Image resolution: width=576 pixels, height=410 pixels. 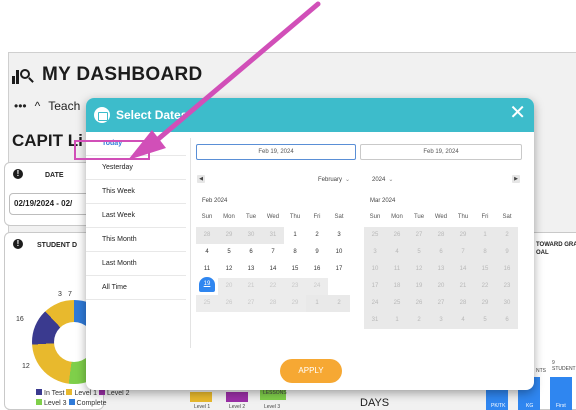 What do you see at coordinates (224, 80) in the screenshot?
I see `annotation-arrow` at bounding box center [224, 80].